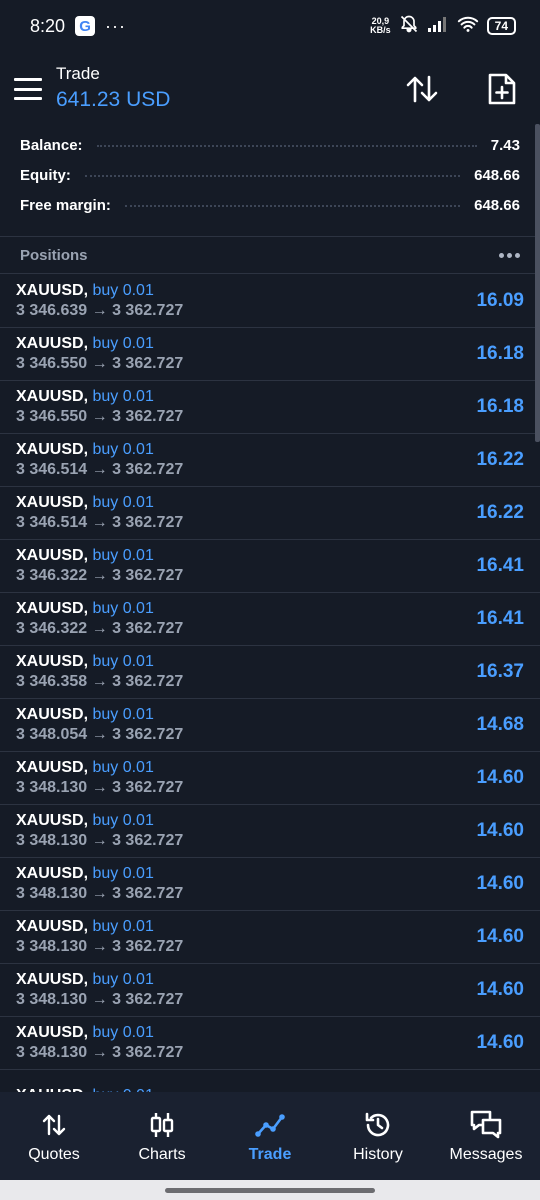 The width and height of the screenshot is (540, 1200). I want to click on summary-row-equity: Equity: 648.66, so click(270, 175).